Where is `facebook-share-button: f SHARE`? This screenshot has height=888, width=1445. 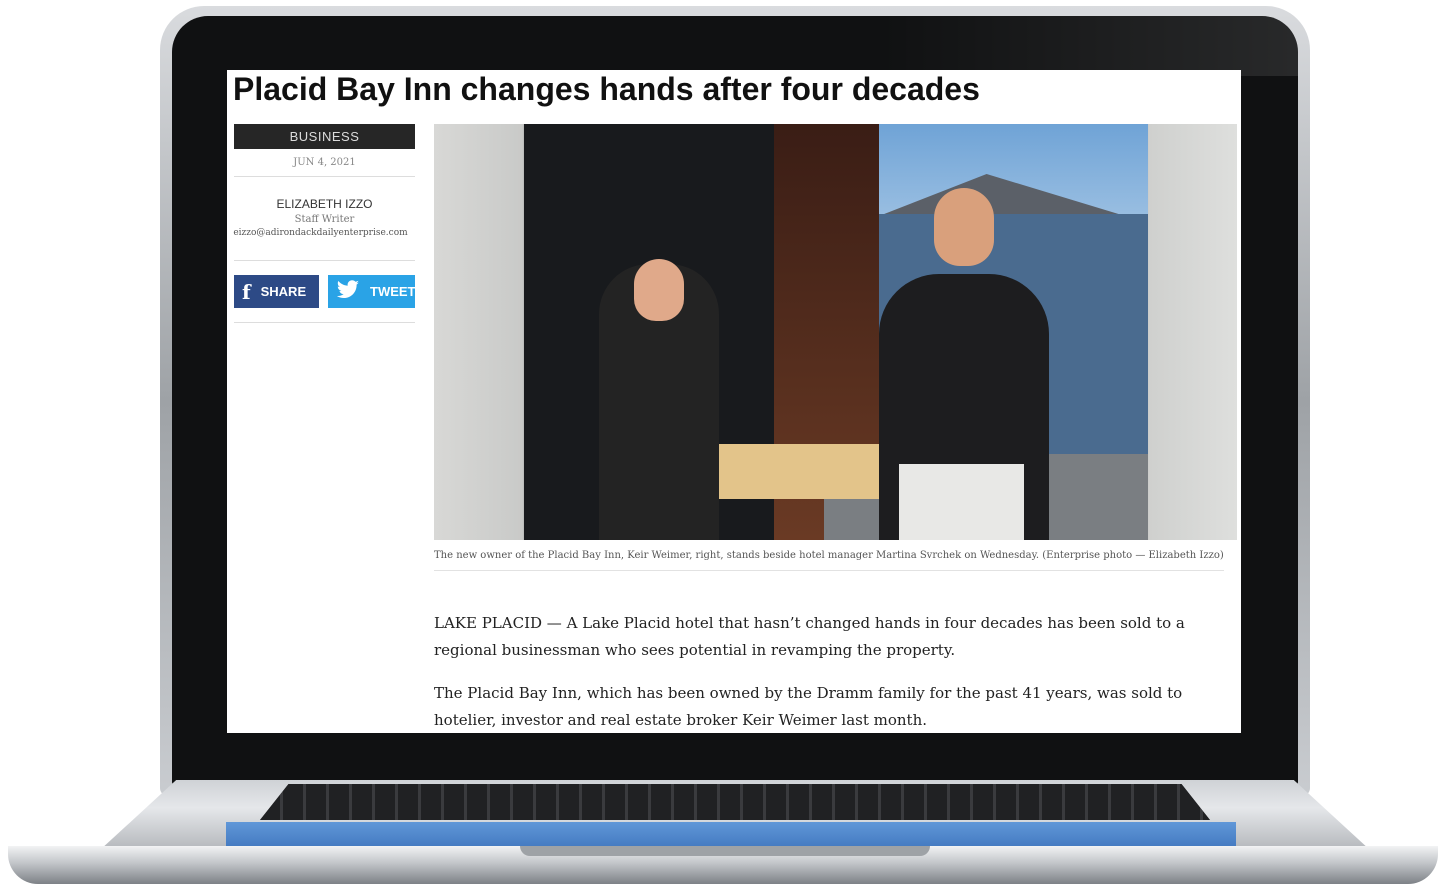 facebook-share-button: f SHARE is located at coordinates (276, 291).